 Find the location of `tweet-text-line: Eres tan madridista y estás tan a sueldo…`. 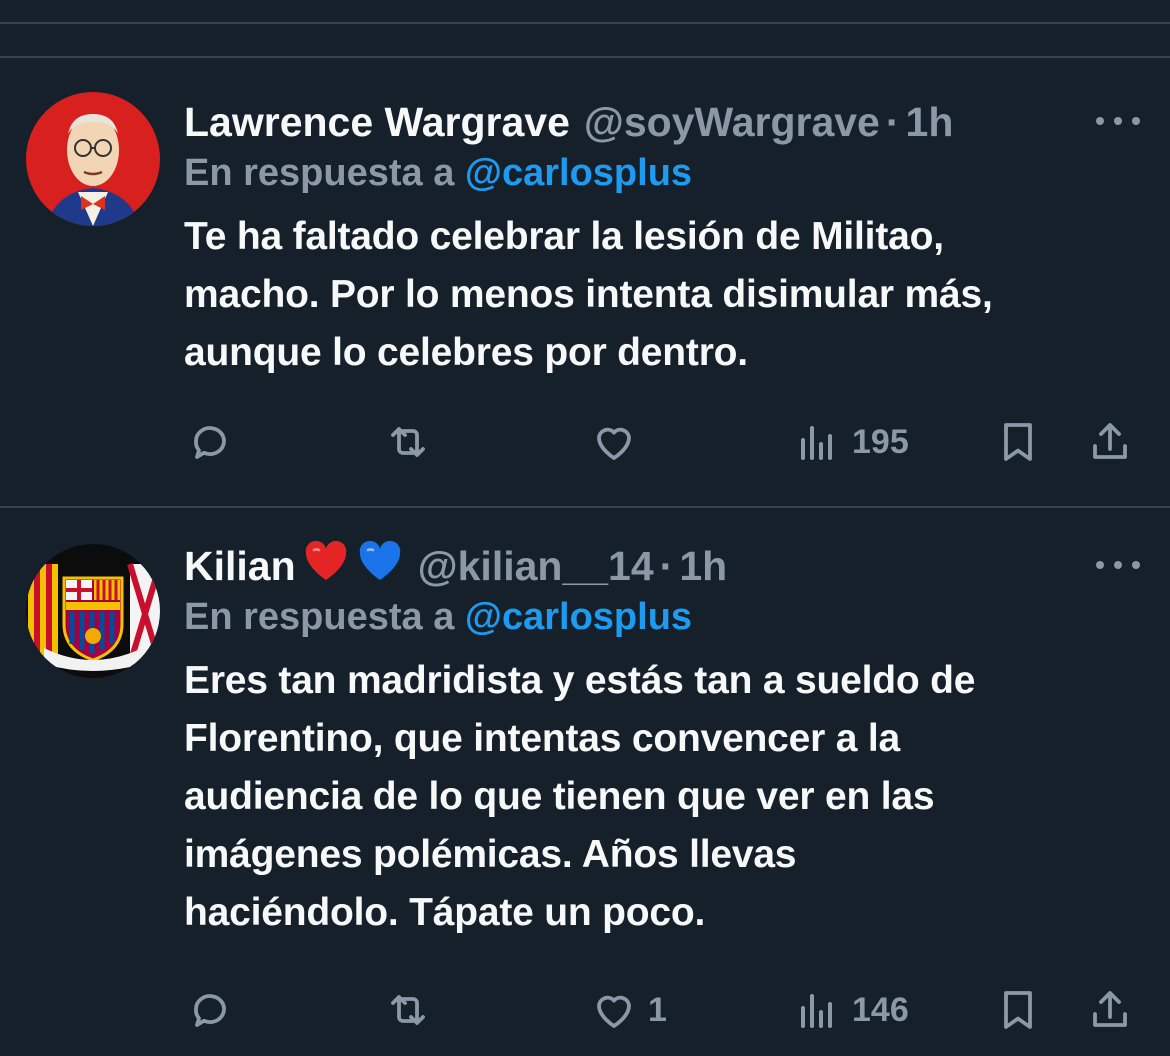

tweet-text-line: Eres tan madridista y estás tan a sueldo… is located at coordinates (580, 680).